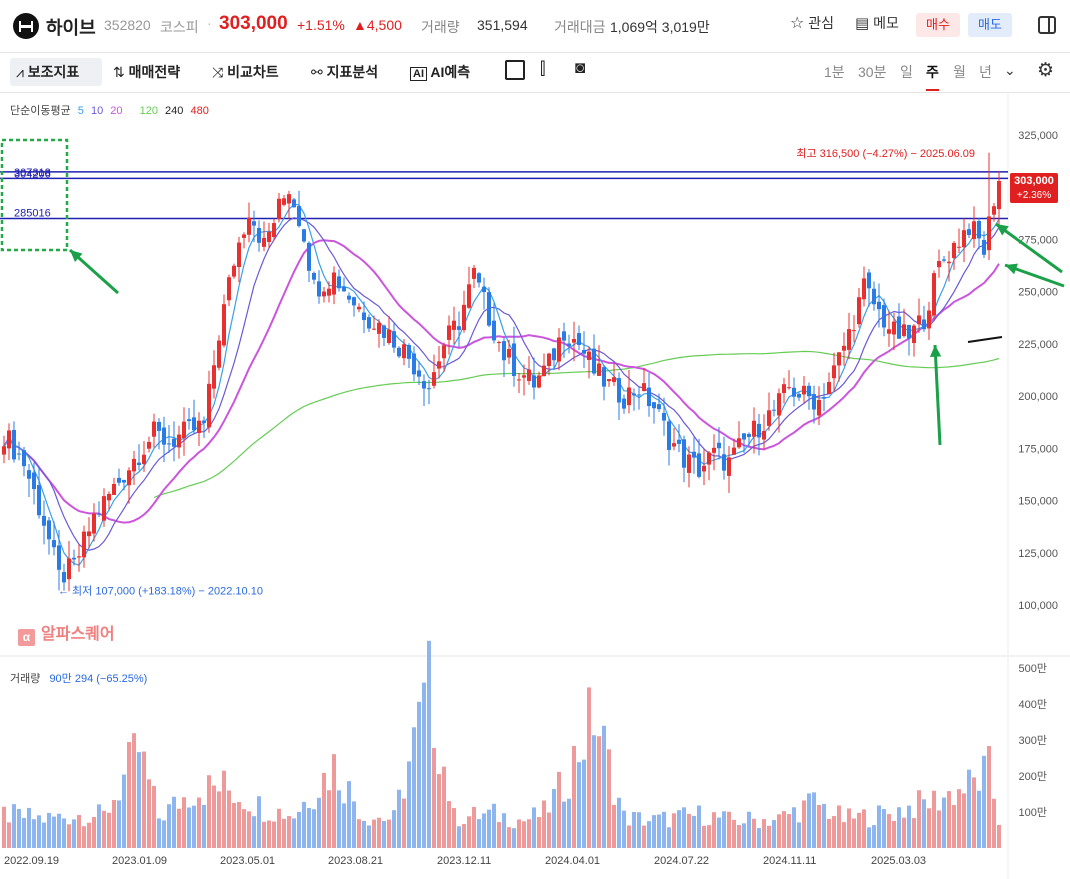 Image resolution: width=1070 pixels, height=879 pixels. Describe the element at coordinates (32, 174) in the screenshot. I see `horizontal-level-label: 304206` at that location.